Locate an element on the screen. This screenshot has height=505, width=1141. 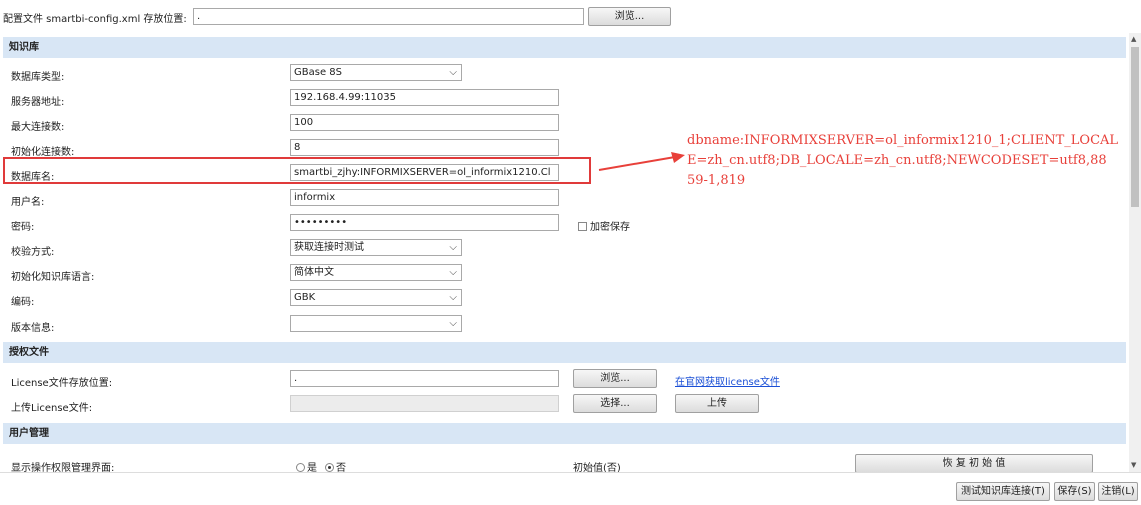
max-conn-label: 最大连接数: is located at coordinates (38, 127).